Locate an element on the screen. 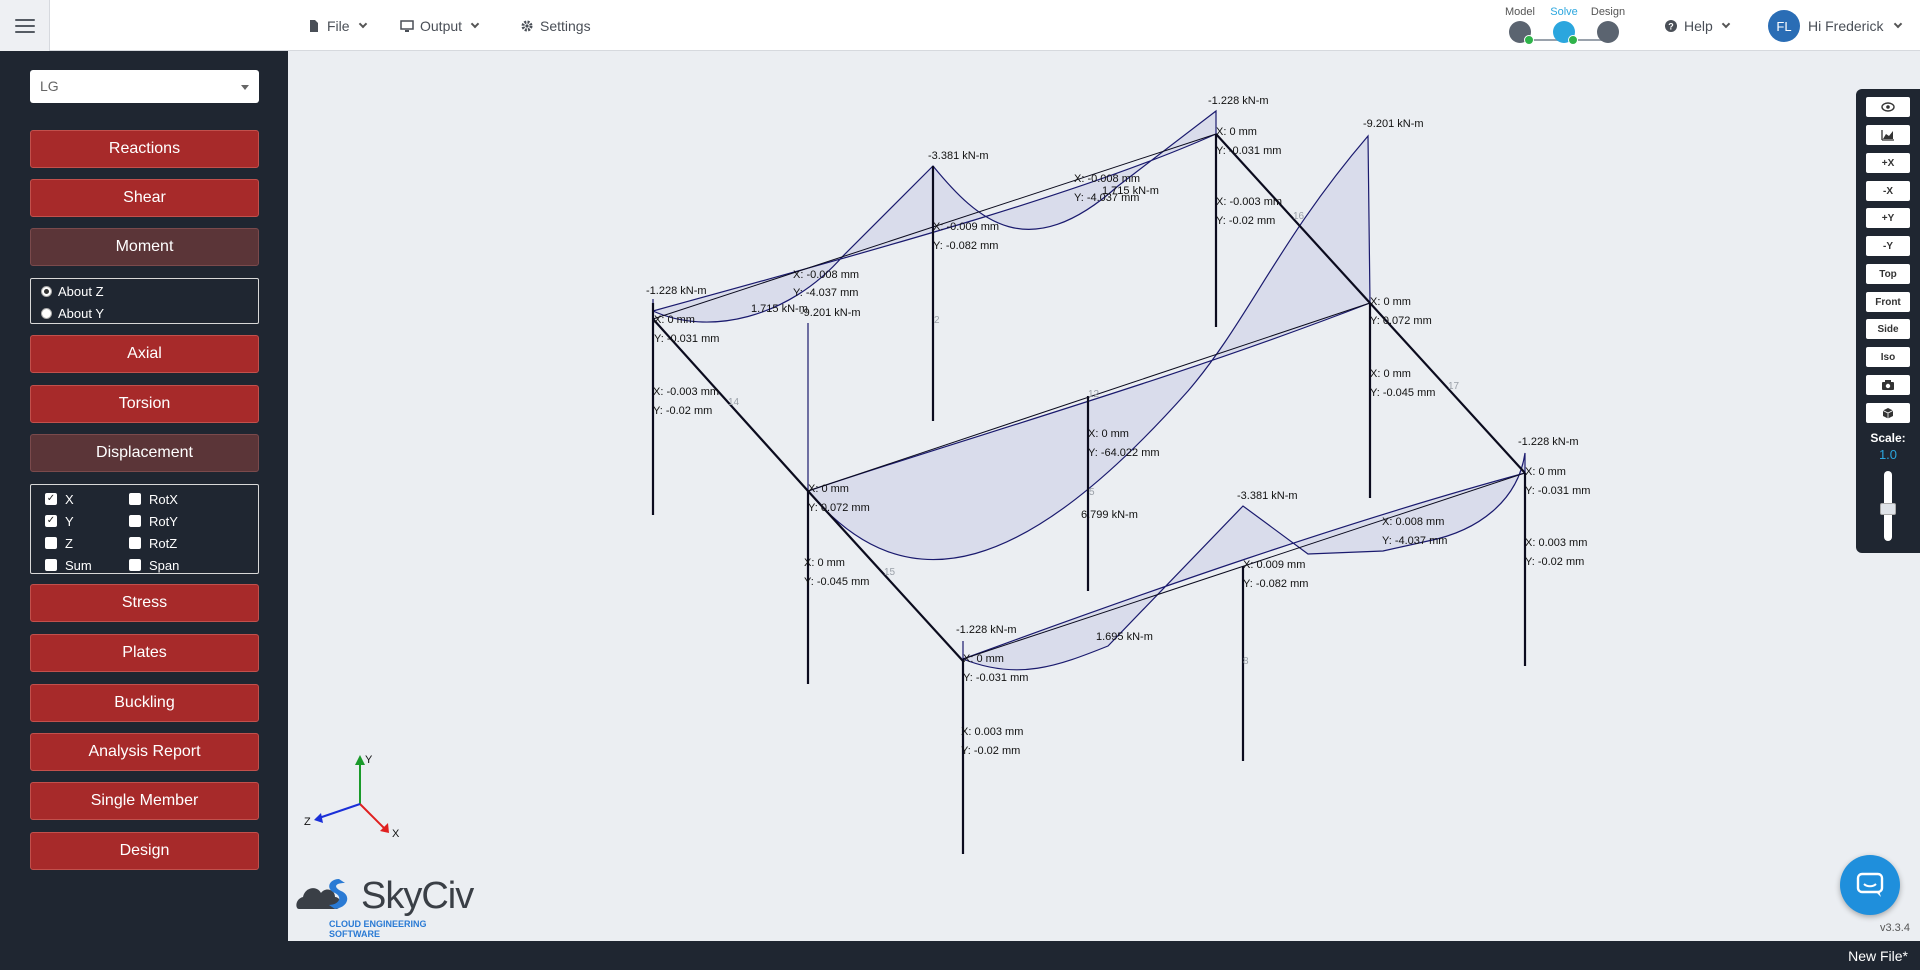 The height and width of the screenshot is (970, 1920). disp-roty-option: RotY is located at coordinates (179, 521).